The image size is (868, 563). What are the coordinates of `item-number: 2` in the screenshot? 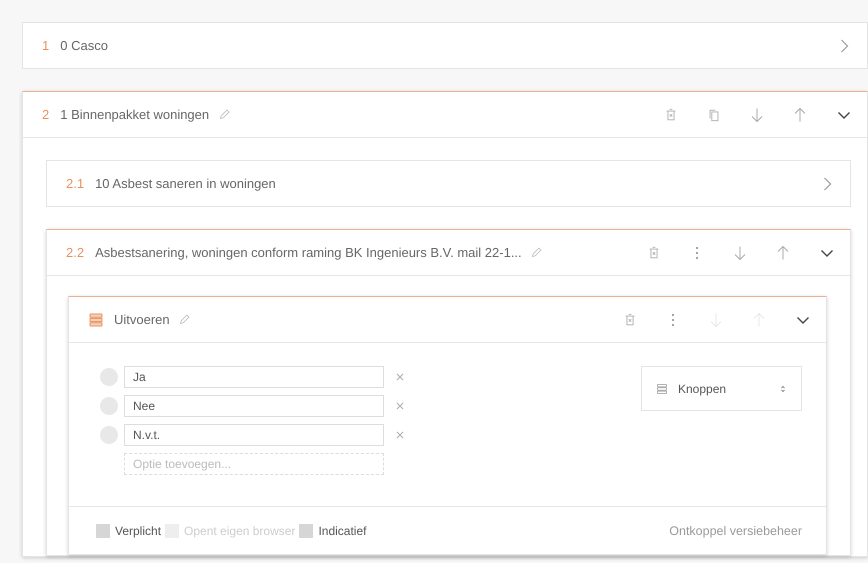 It's located at (46, 114).